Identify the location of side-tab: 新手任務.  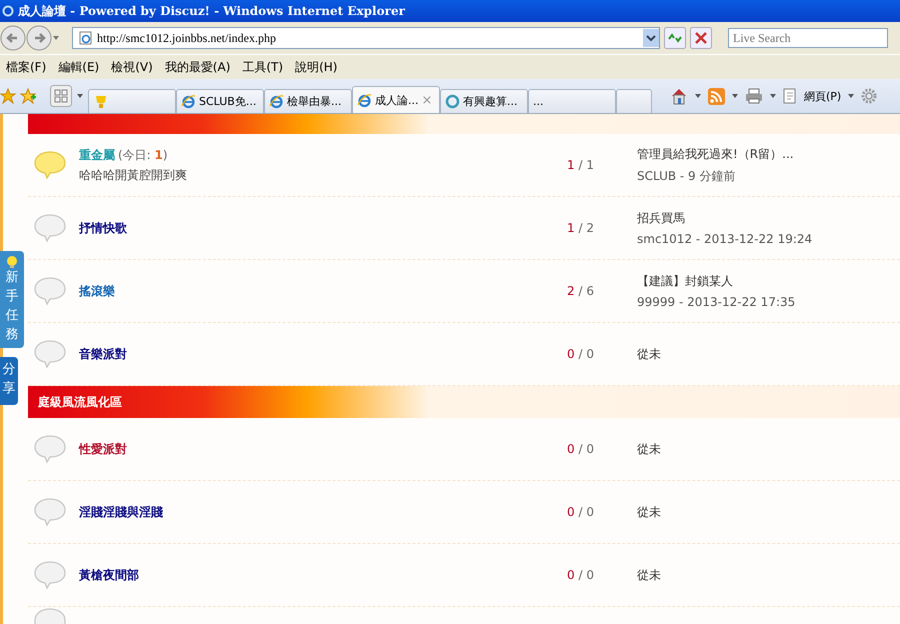
(12, 299).